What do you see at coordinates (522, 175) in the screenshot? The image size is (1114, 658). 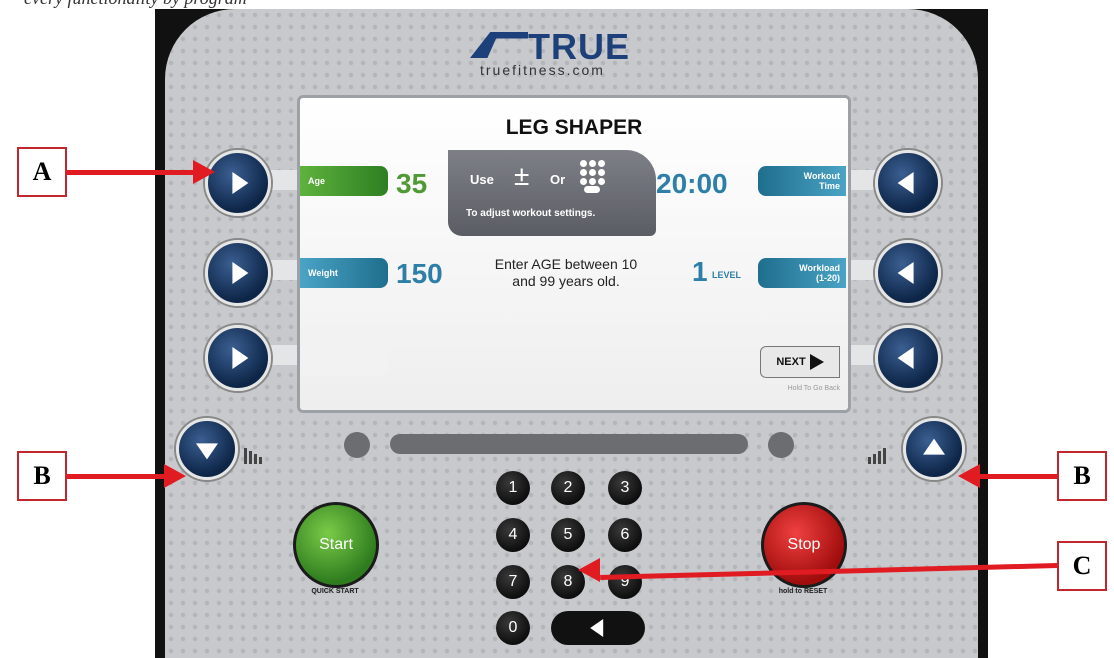 I see `plus-minus-icon: ±` at bounding box center [522, 175].